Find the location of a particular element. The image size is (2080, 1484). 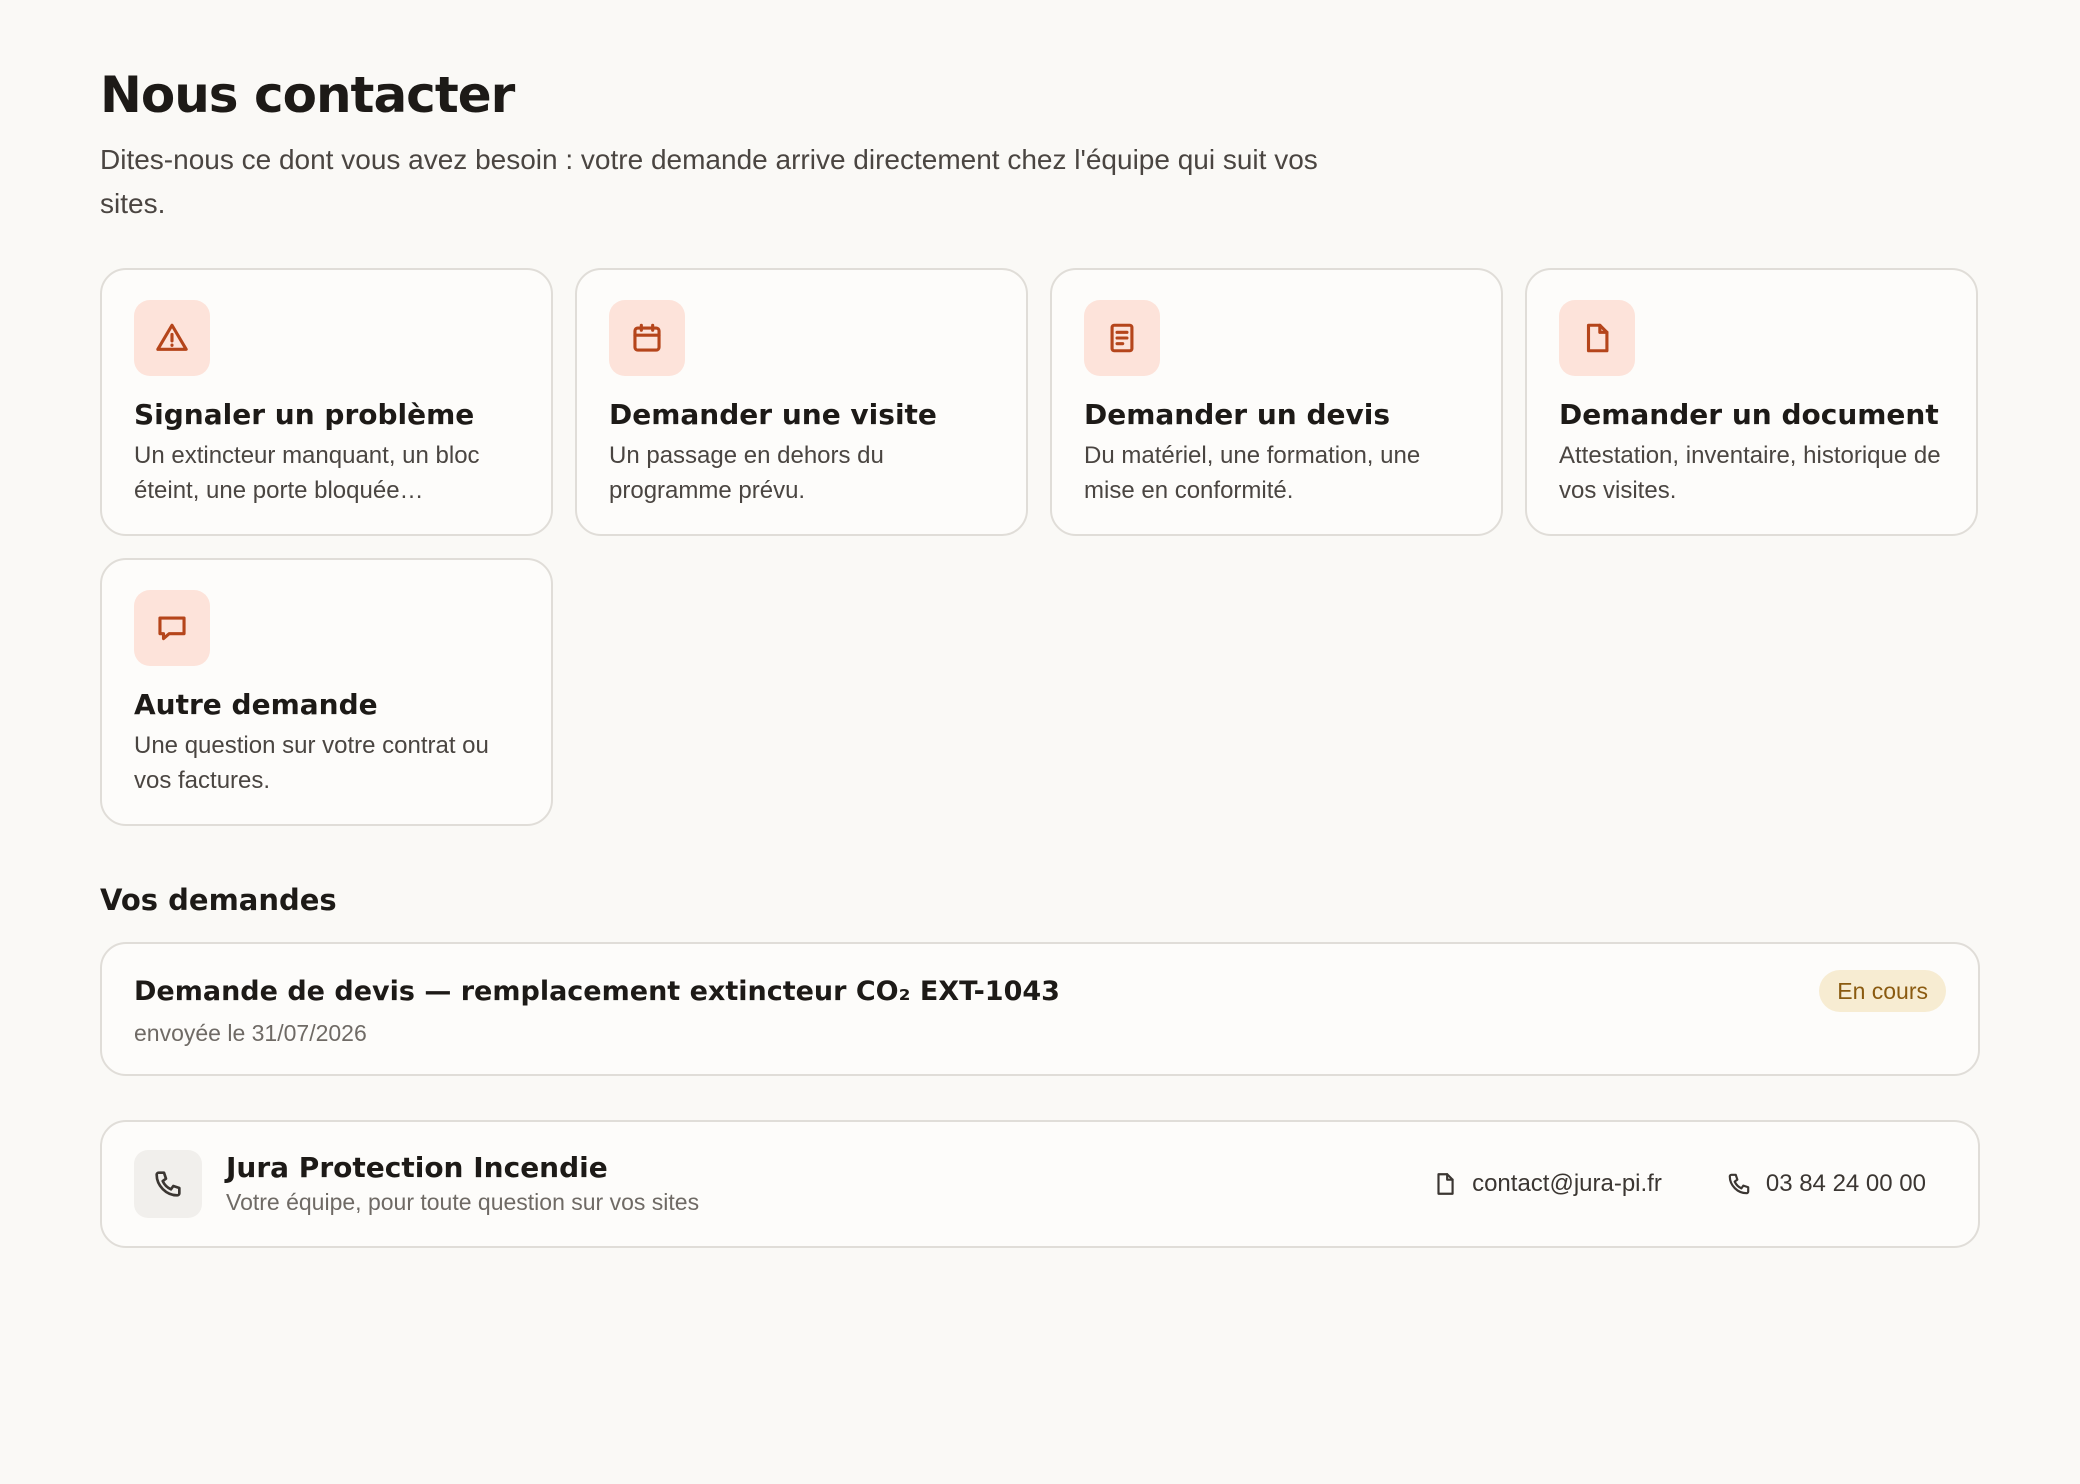

card-title: Demander un document is located at coordinates (1749, 414).